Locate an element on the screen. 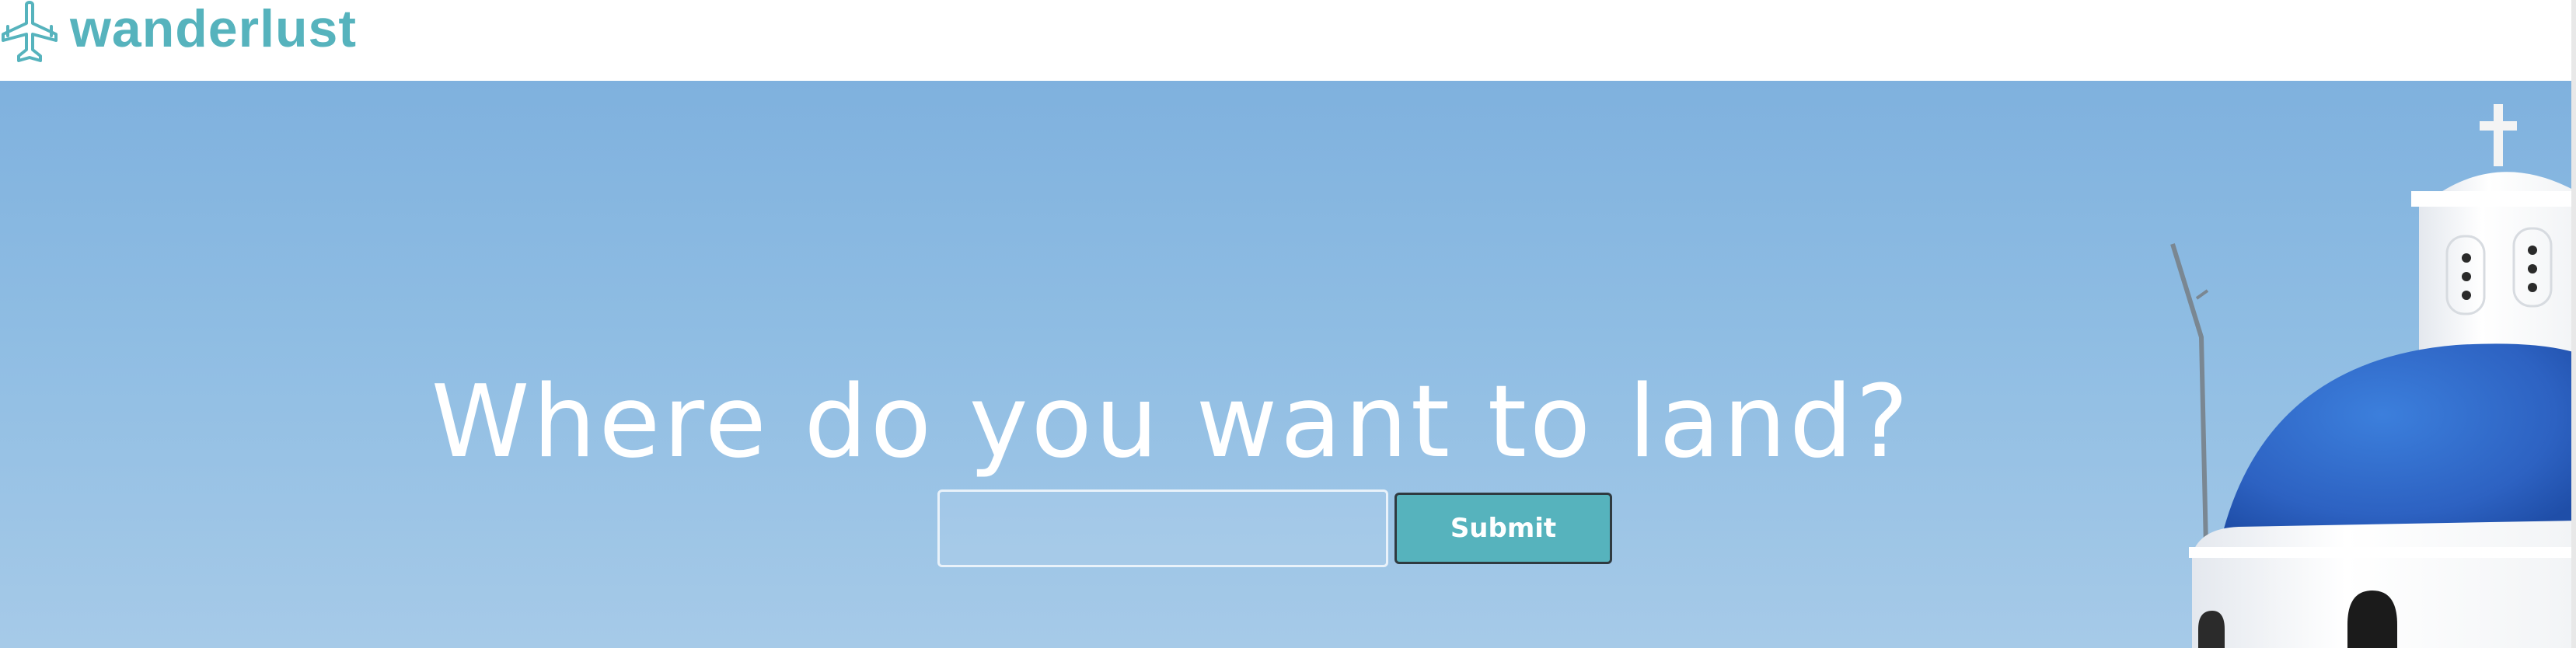 The image size is (2576, 648). submit-button: Submit is located at coordinates (1503, 528).